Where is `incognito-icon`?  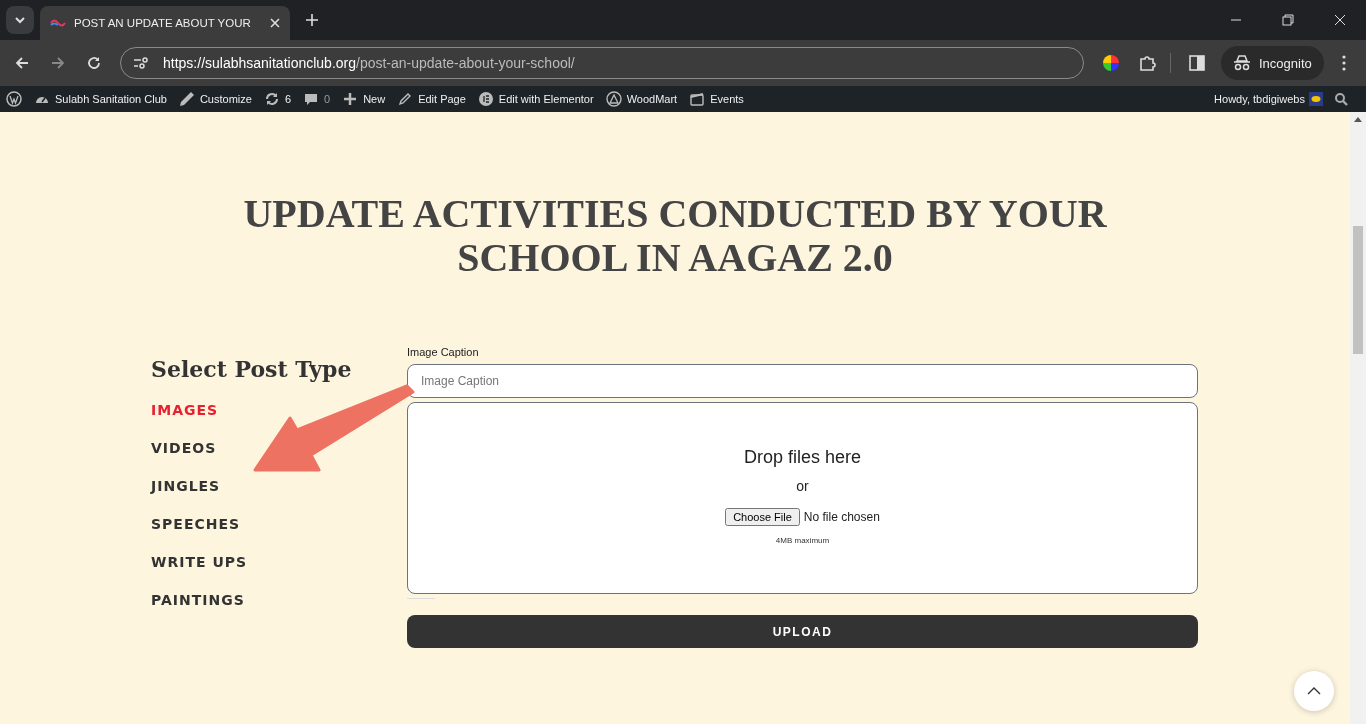 incognito-icon is located at coordinates (1242, 63).